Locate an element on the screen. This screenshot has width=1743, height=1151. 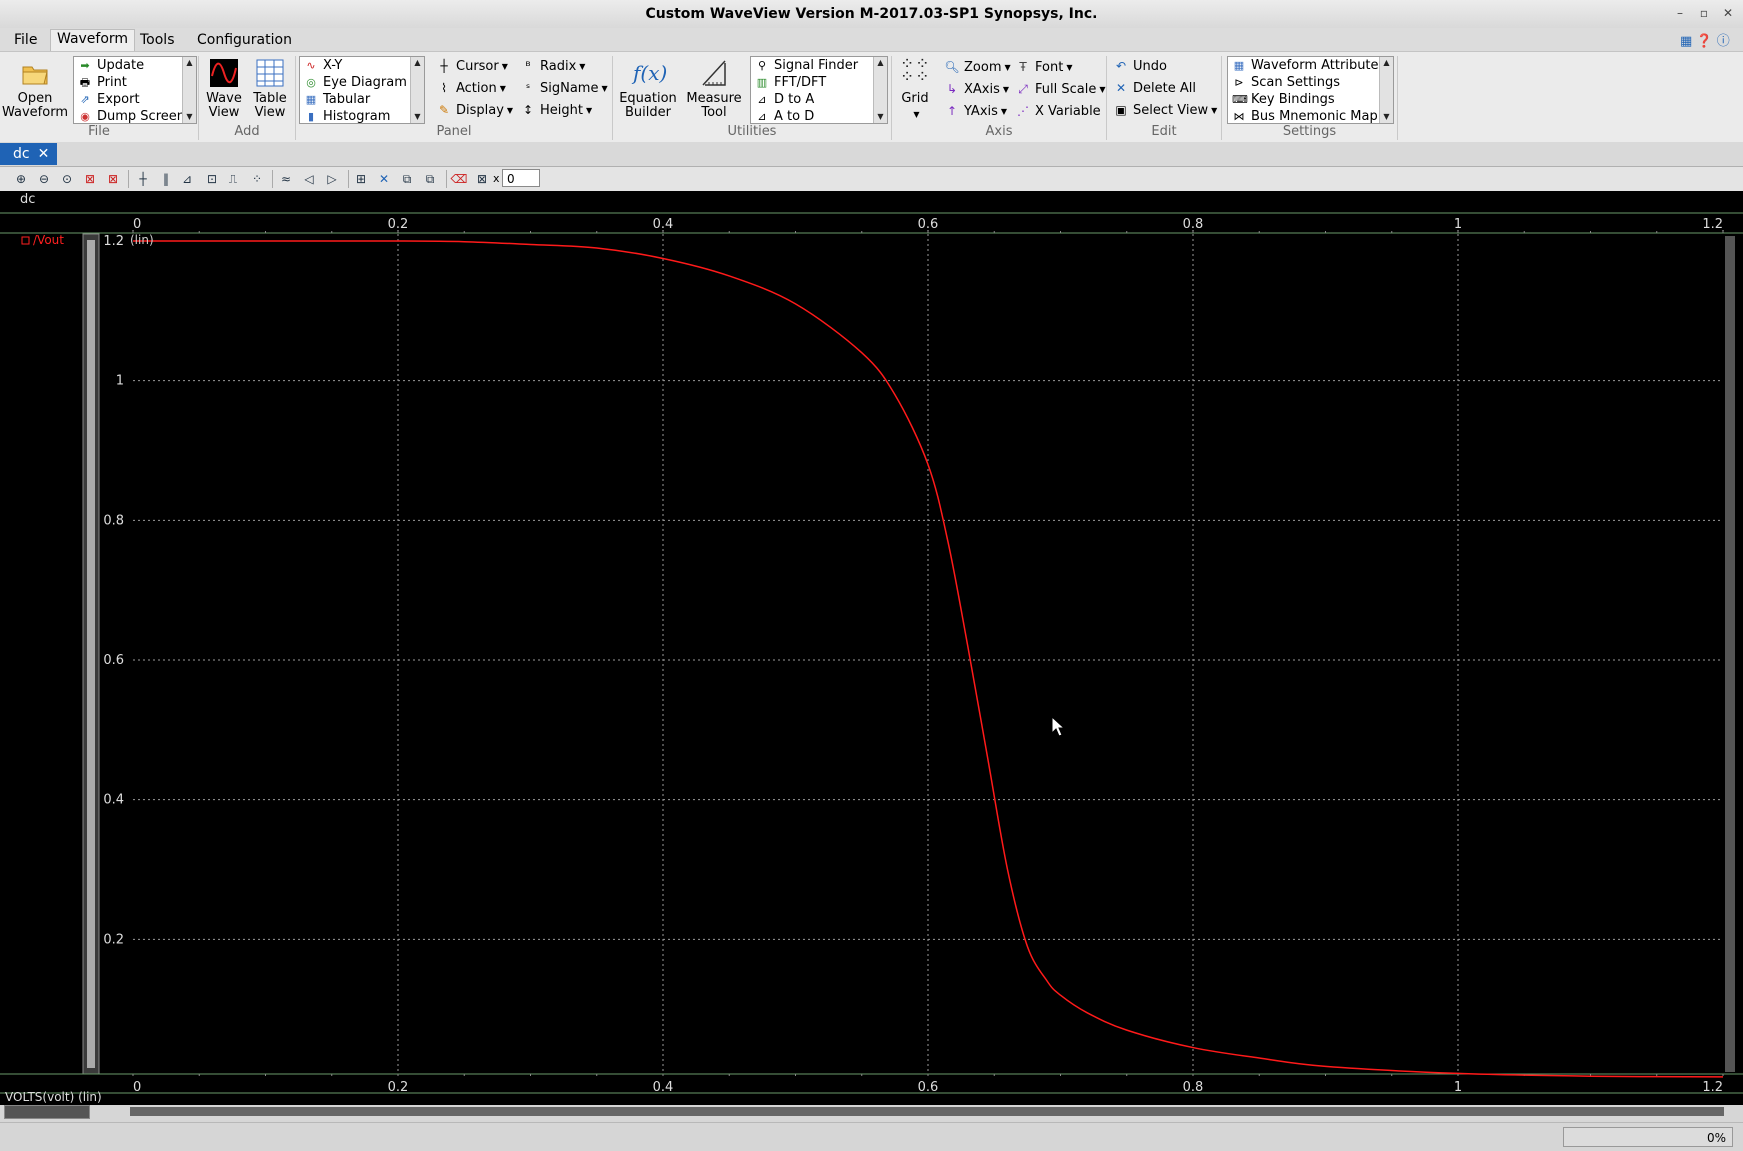
menu-configuration: Configuration is located at coordinates (244, 40).